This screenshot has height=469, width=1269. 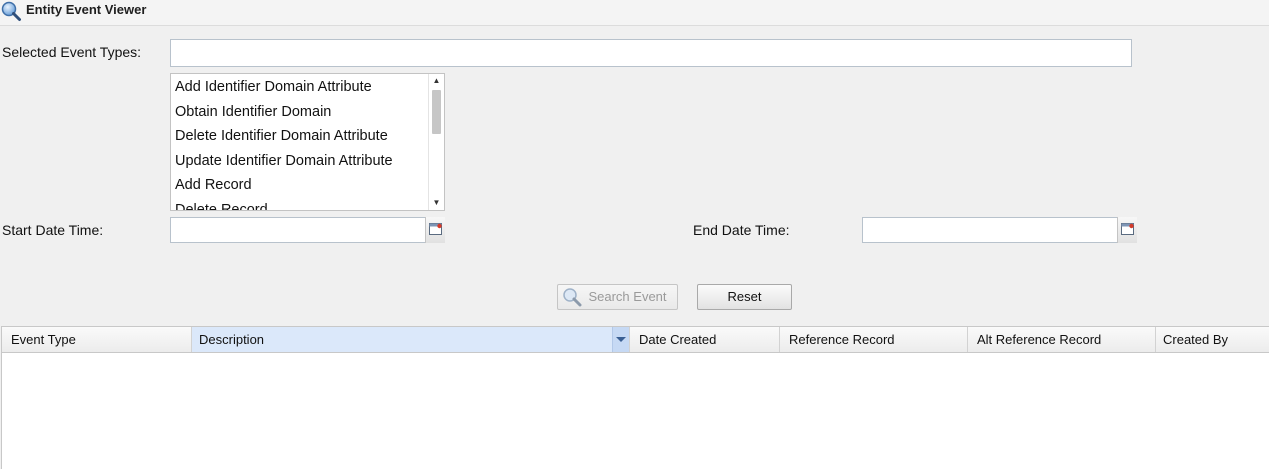 I want to click on list-scrollbar: ▲ ▼, so click(x=436, y=142).